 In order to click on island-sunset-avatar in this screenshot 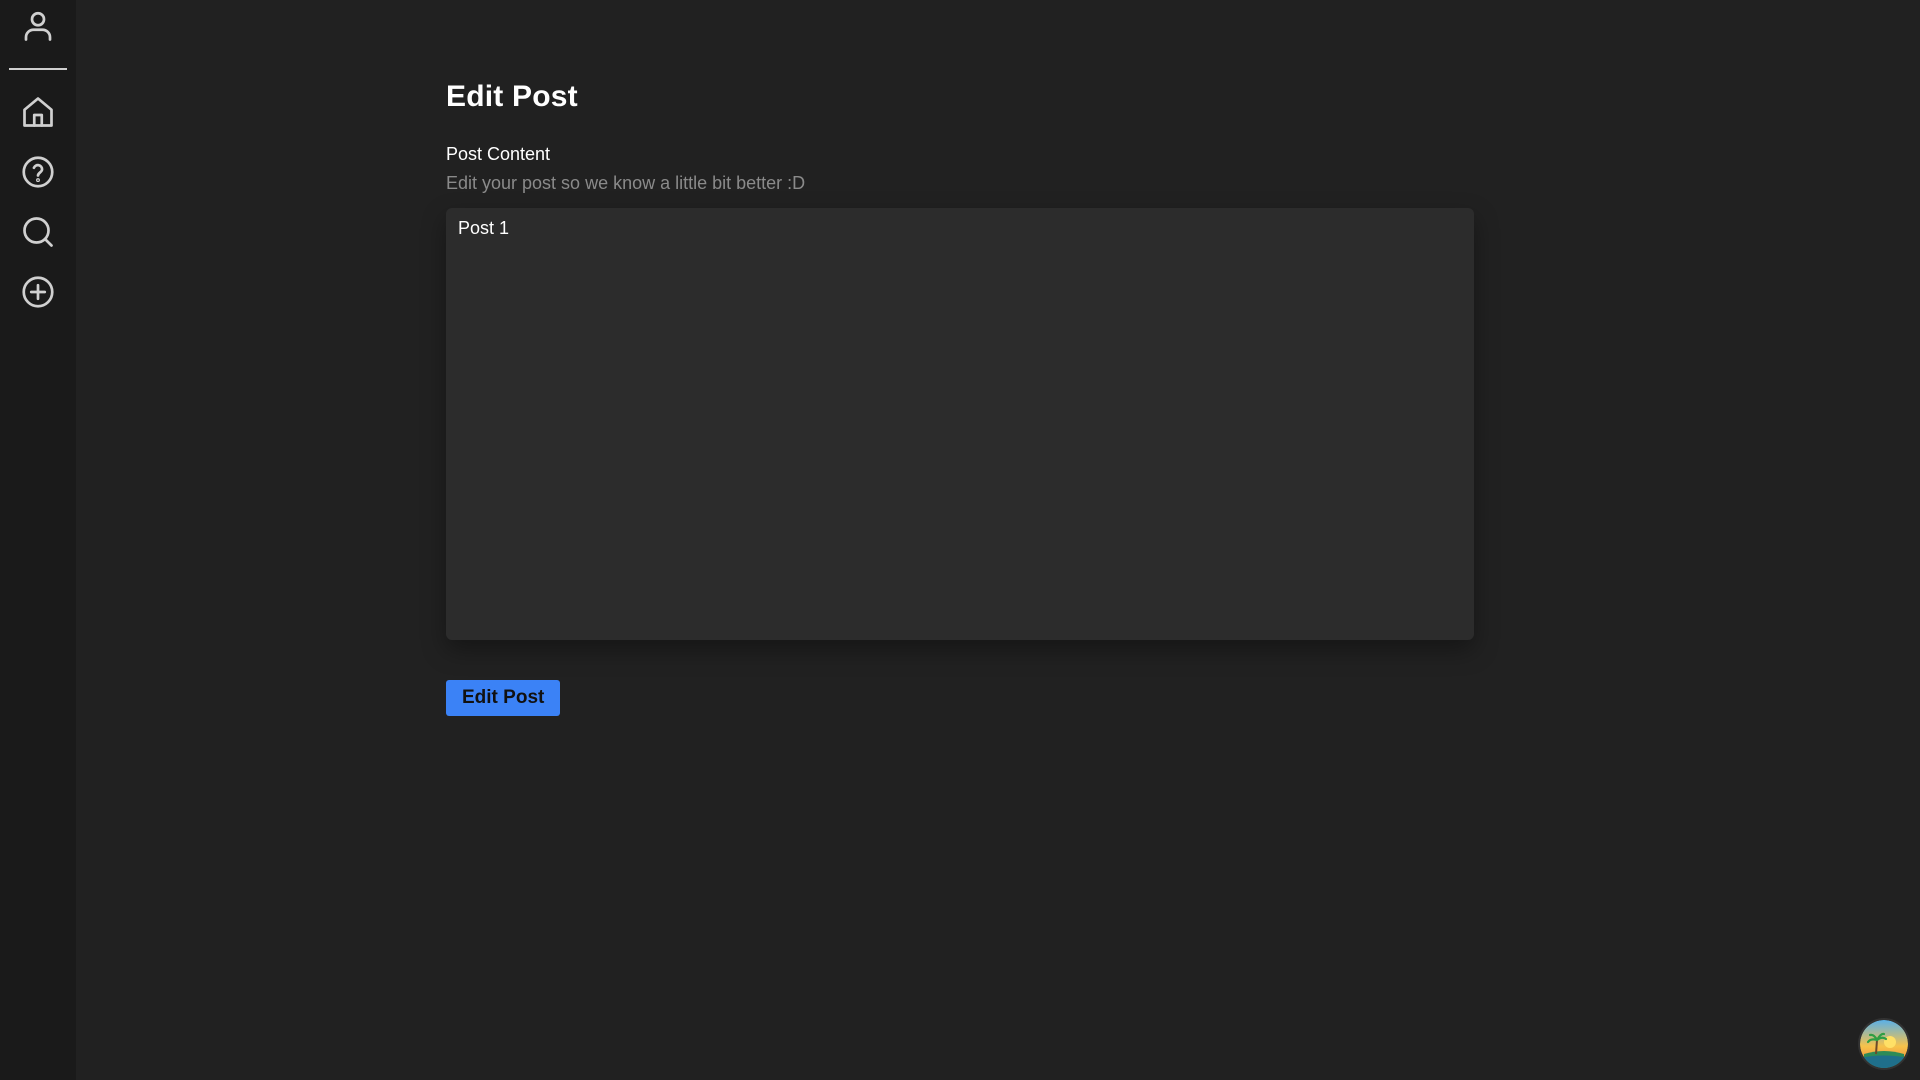, I will do `click(1884, 1044)`.